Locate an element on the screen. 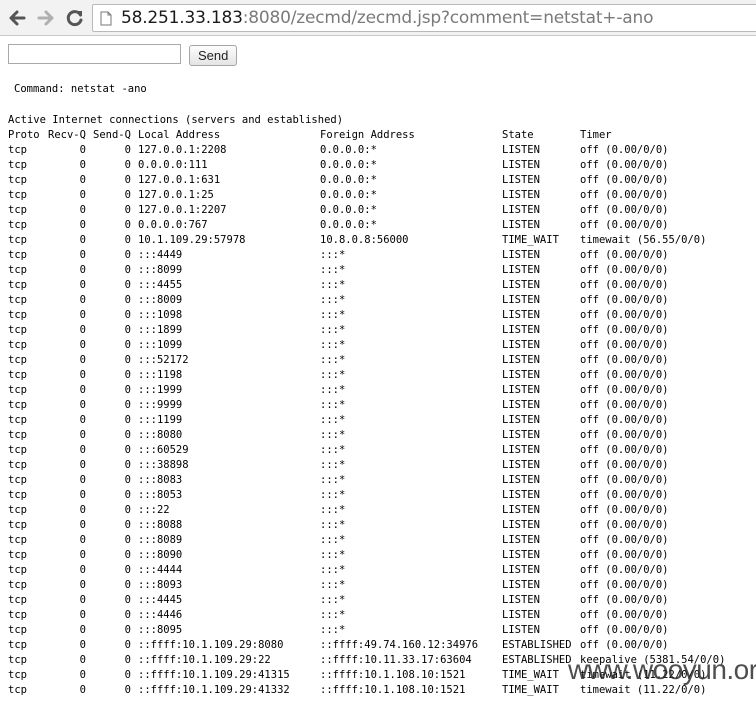  cell-local-address: :::4455 is located at coordinates (160, 285).